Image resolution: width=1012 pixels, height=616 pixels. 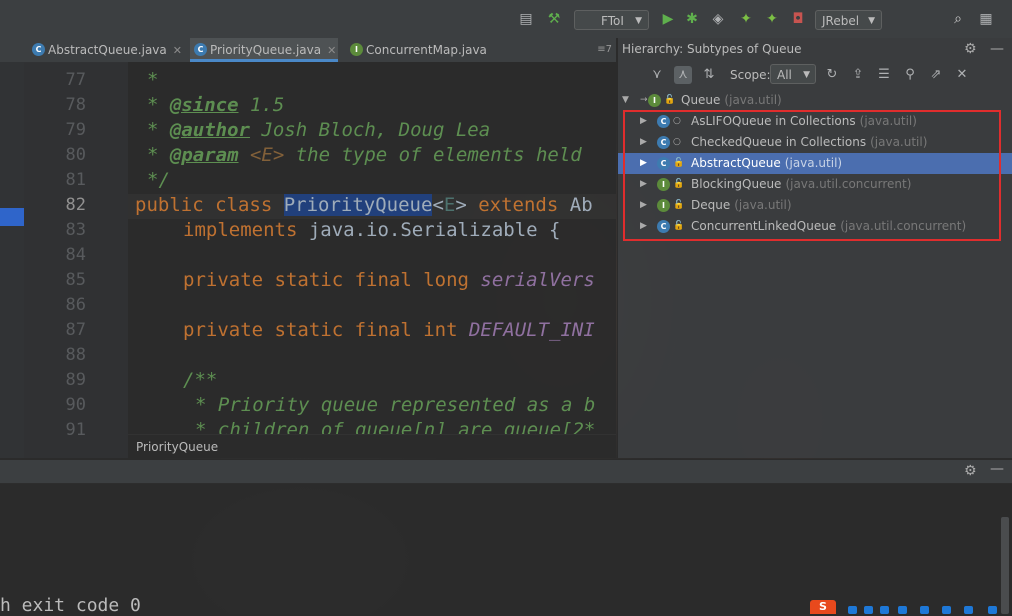 What do you see at coordinates (823, 607) in the screenshot?
I see `ime-sogou-icon: S` at bounding box center [823, 607].